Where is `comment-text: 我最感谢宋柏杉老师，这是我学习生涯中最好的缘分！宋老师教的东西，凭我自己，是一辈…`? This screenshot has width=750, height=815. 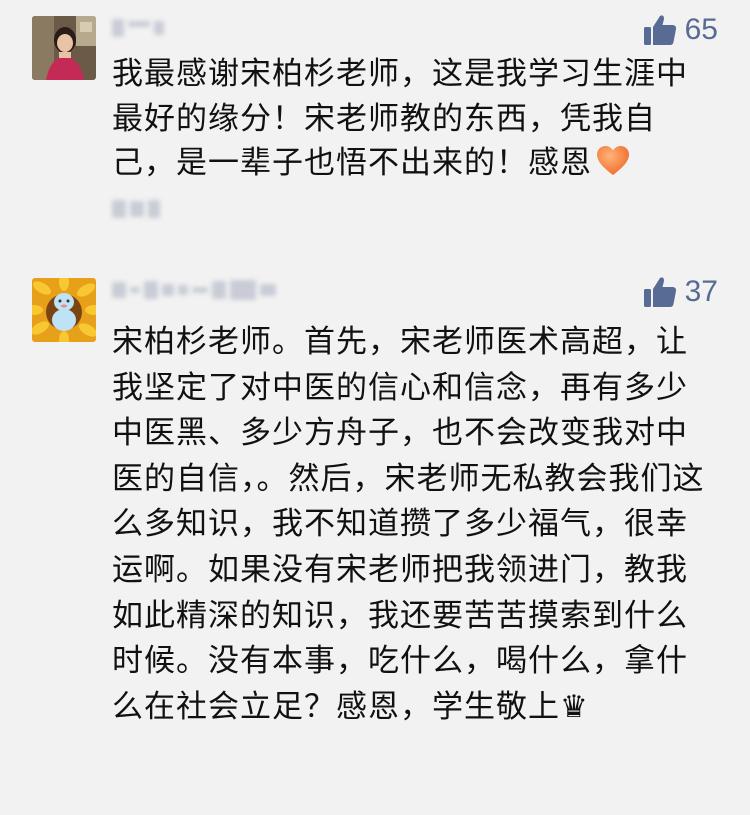 comment-text: 我最感谢宋柏杉老师，这是我学习生涯中最好的缘分！宋老师教的东西，凭我自己，是一辈… is located at coordinates (400, 118).